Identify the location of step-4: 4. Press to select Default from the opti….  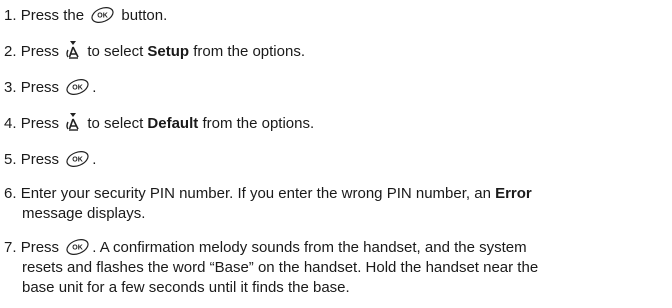
(337, 123).